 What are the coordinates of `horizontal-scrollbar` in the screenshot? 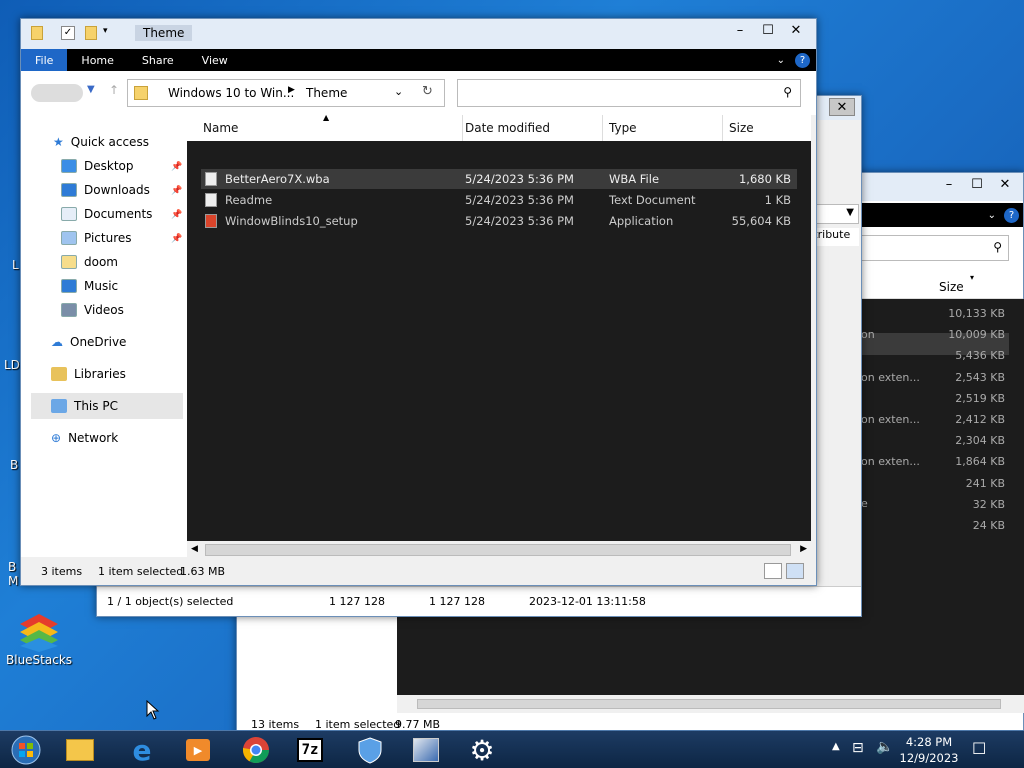 It's located at (710, 704).